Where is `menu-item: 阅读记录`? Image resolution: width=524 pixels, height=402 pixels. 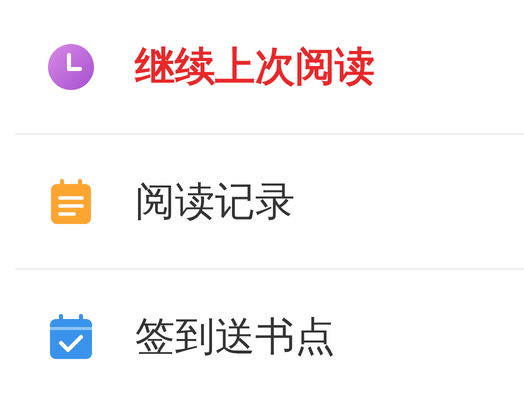
menu-item: 阅读记录 is located at coordinates (215, 201).